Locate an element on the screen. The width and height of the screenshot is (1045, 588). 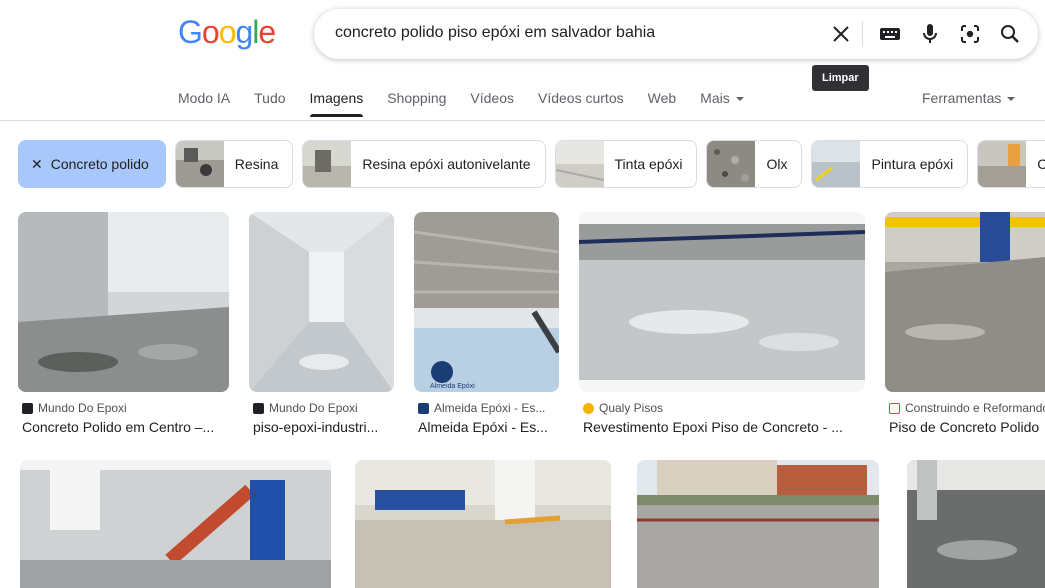
chip-label: Pintura epóxi is located at coordinates (912, 164).